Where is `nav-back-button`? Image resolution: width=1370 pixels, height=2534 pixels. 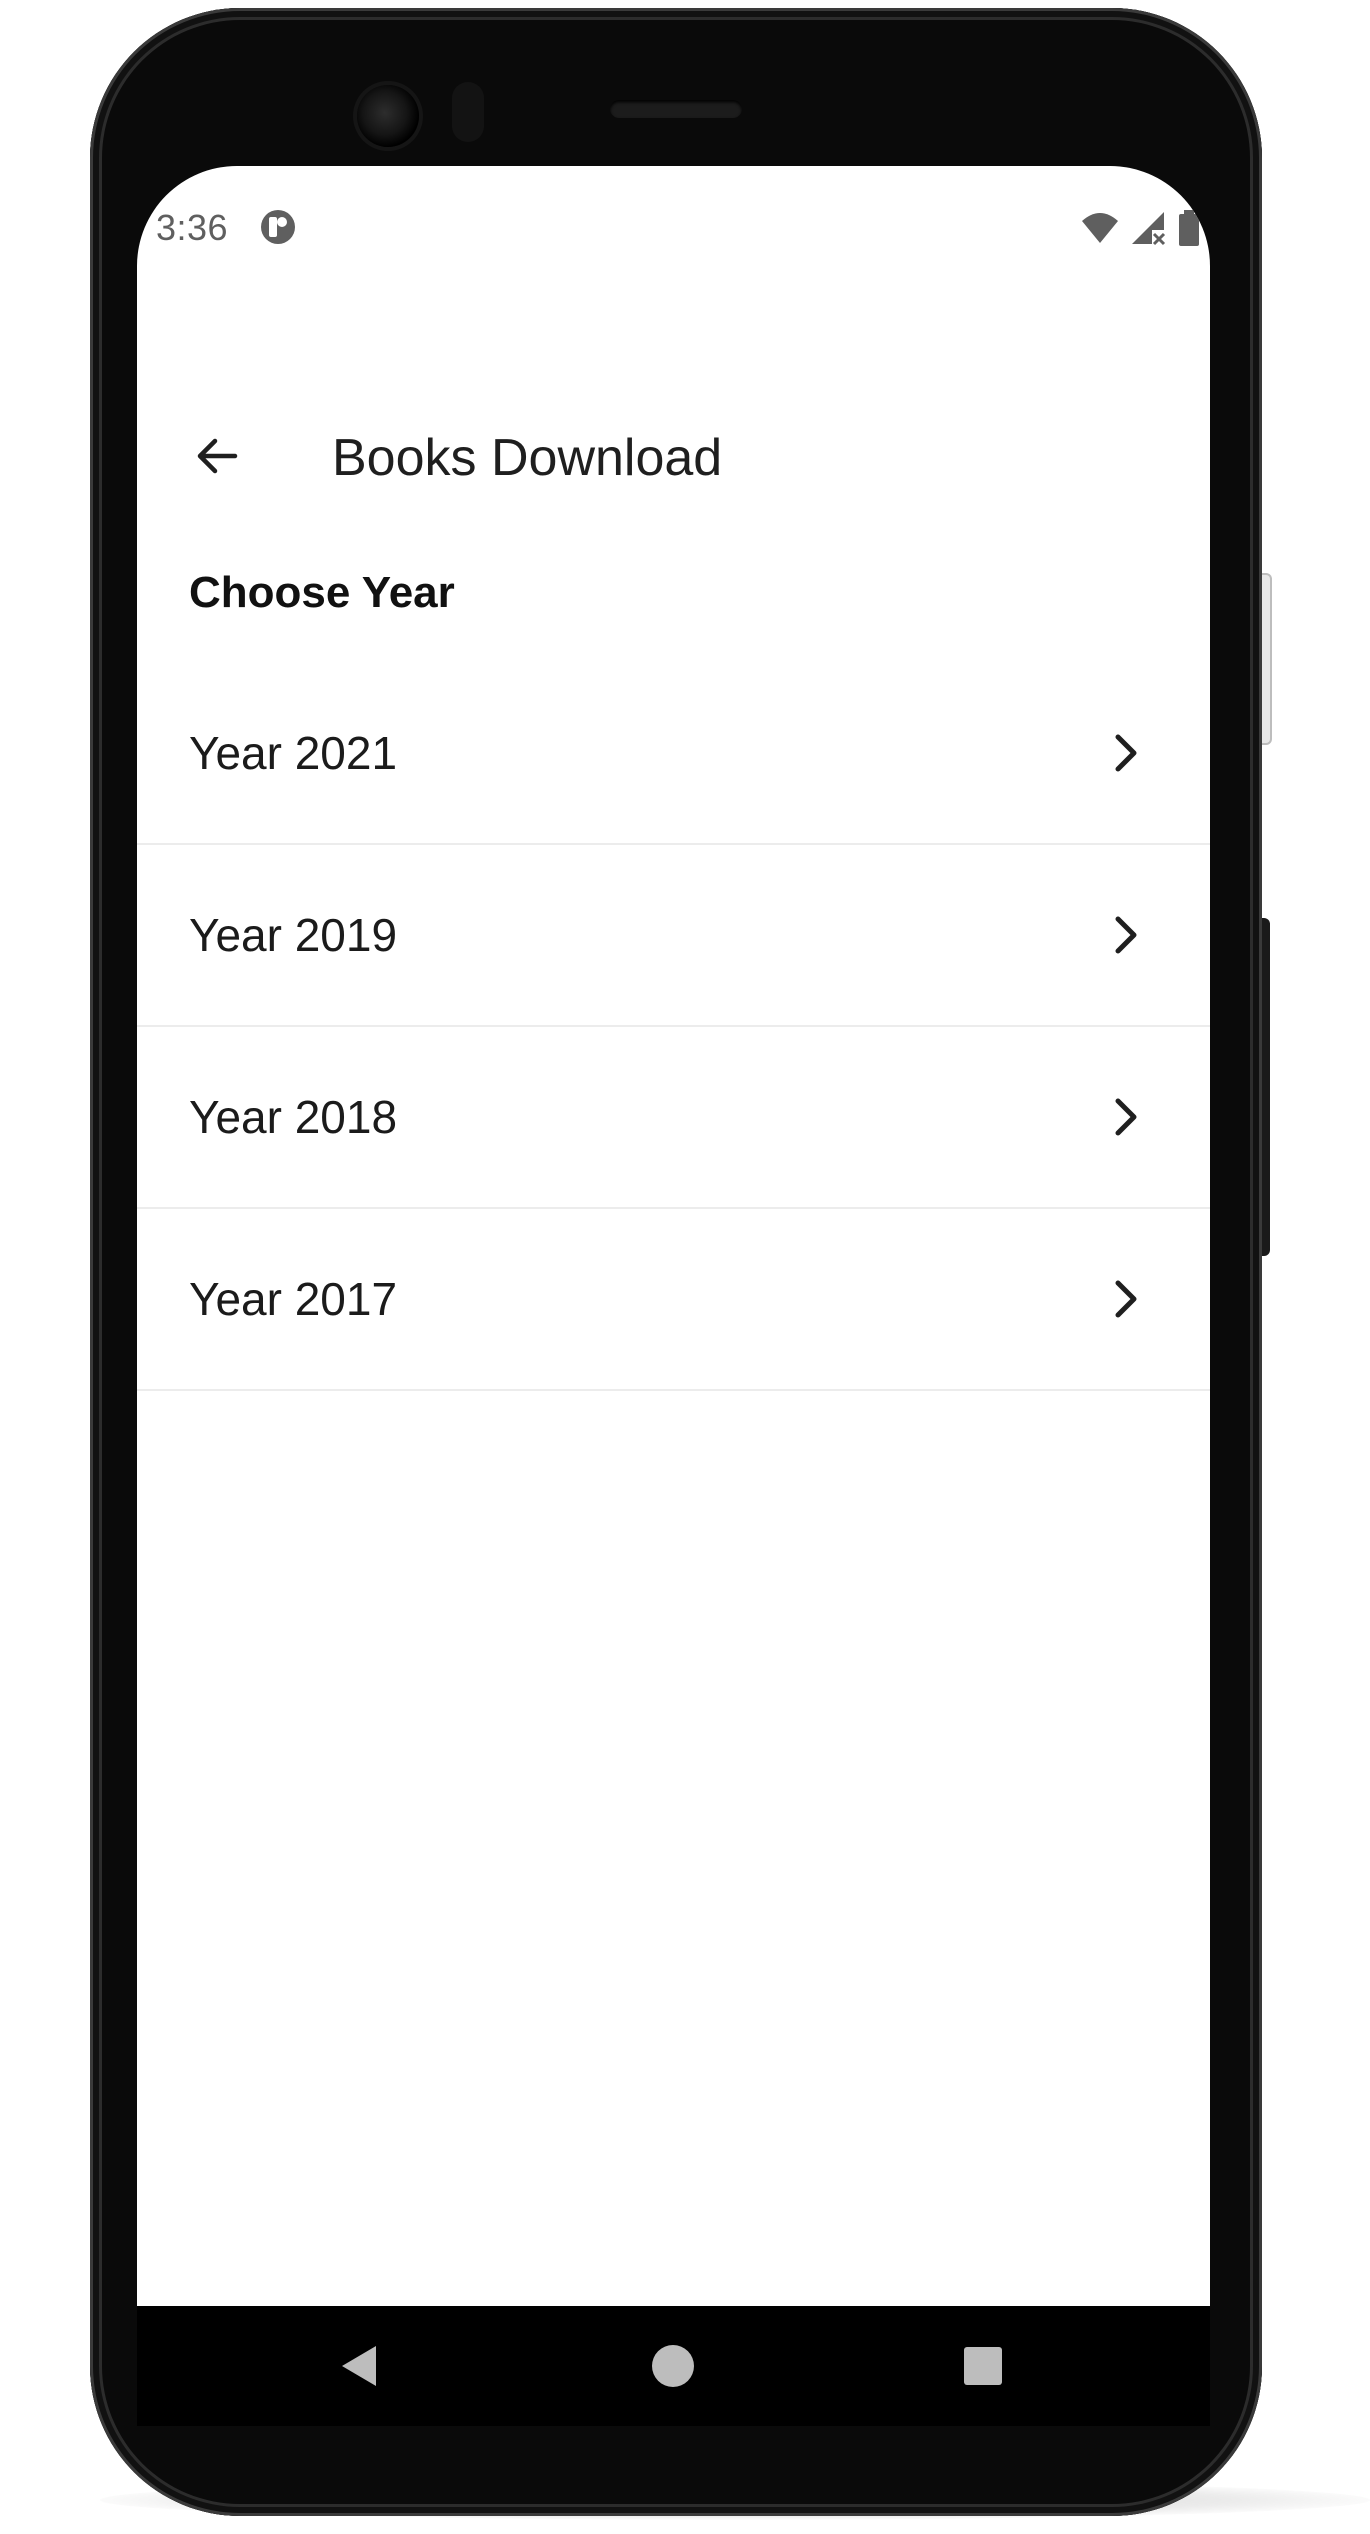
nav-back-button is located at coordinates (358, 2366).